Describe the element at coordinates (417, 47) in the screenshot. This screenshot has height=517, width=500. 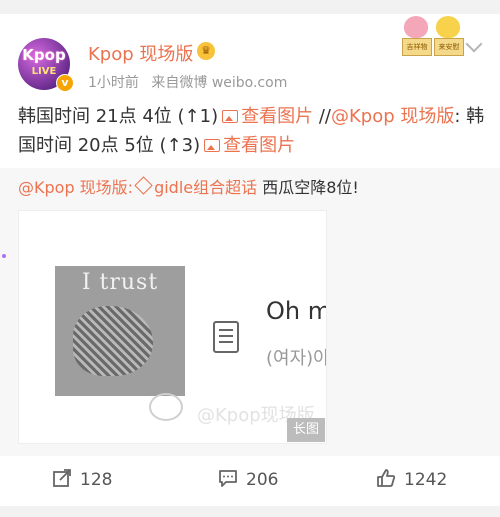
I see `sticker-label: 吉祥物` at that location.